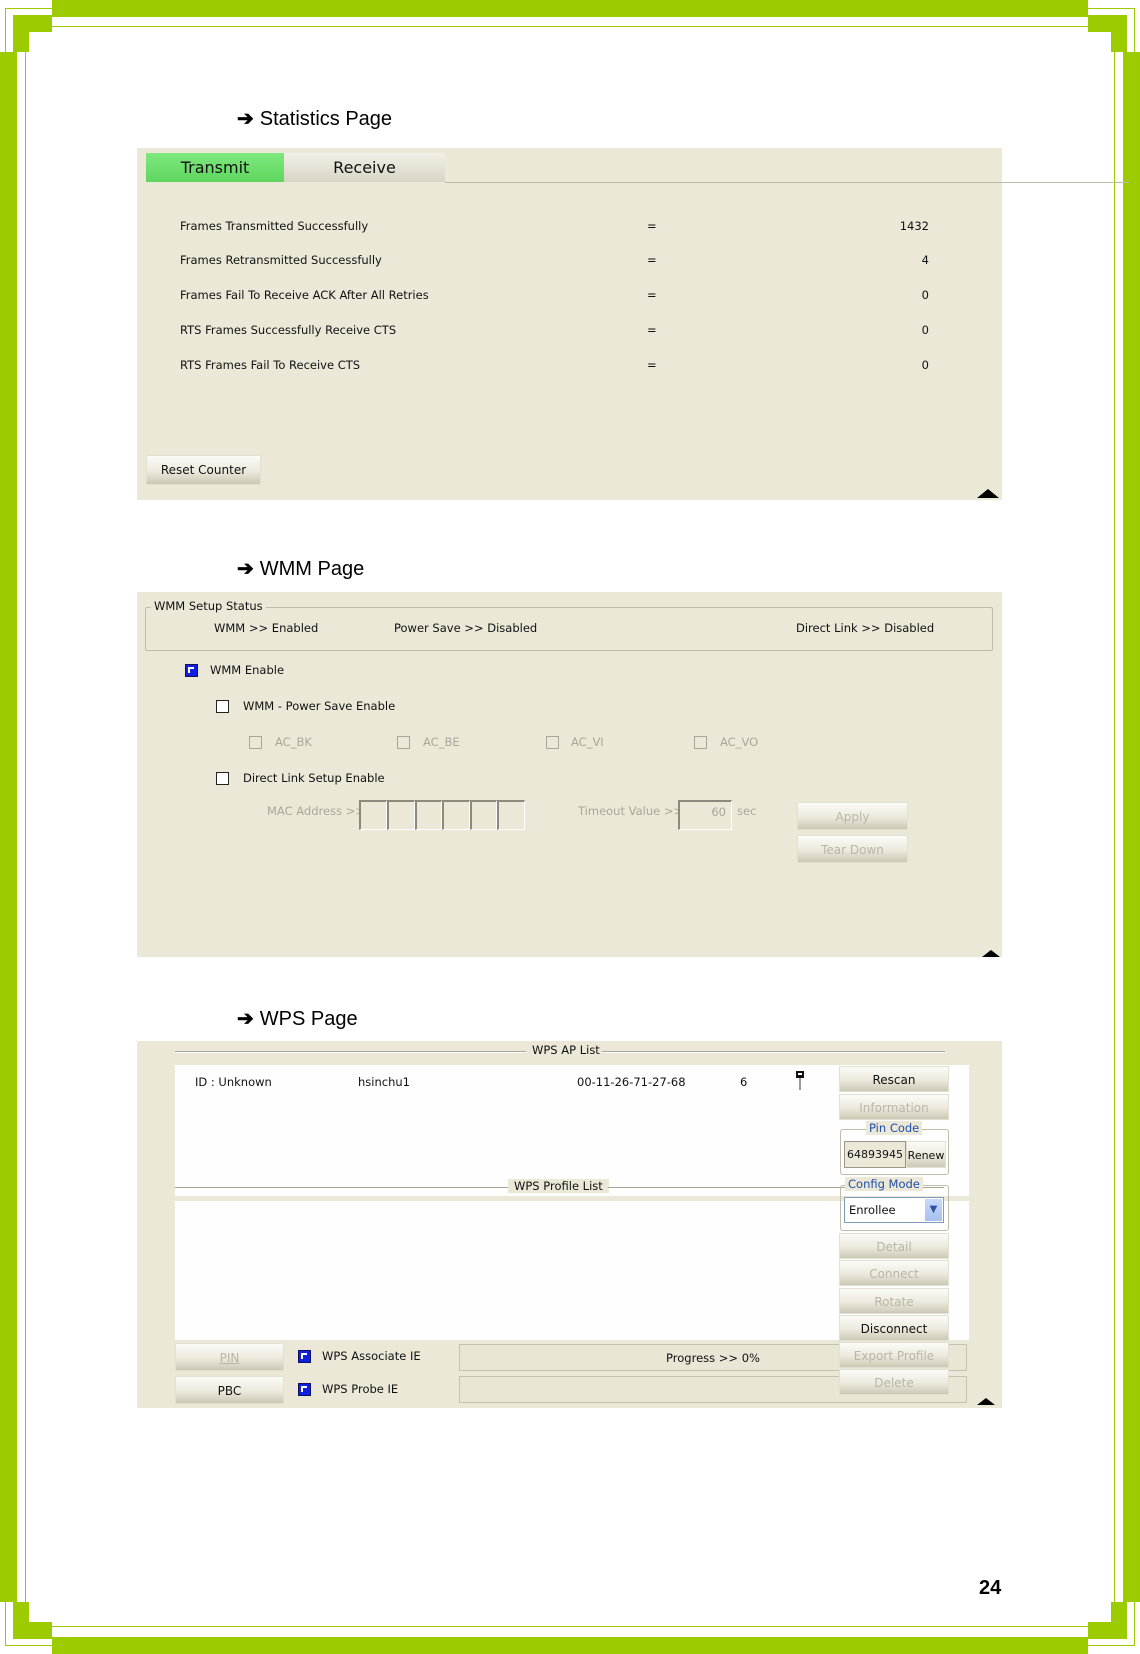  Describe the element at coordinates (566, 1050) in the screenshot. I see `ap-list-label: WPS AP List` at that location.